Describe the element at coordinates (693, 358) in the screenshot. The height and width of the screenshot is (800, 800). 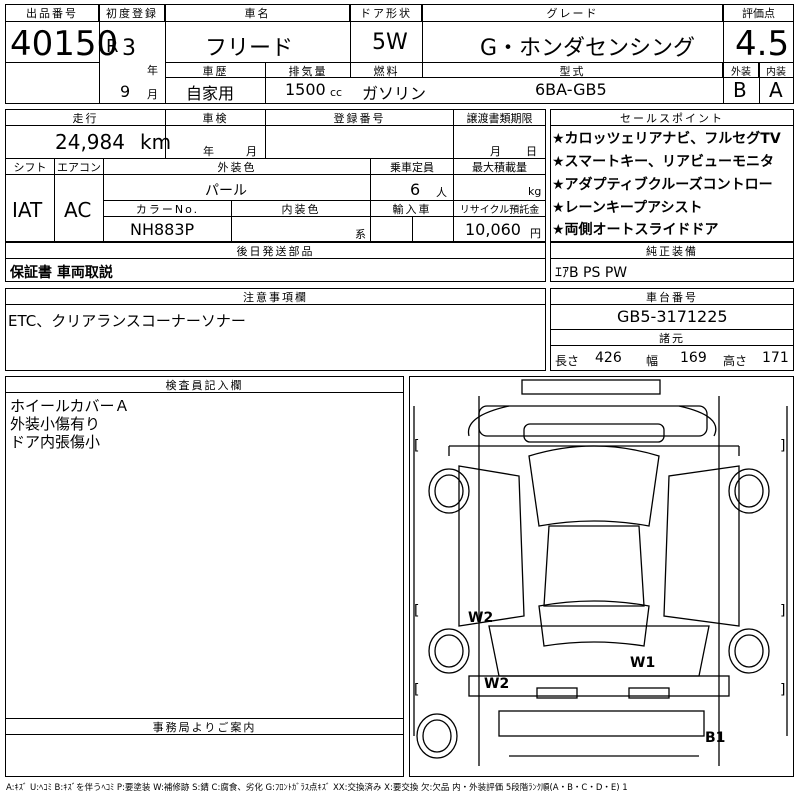
I see `width: 169` at that location.